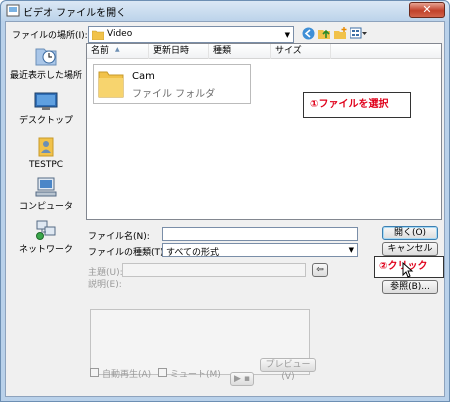 This screenshot has width=450, height=402. Describe the element at coordinates (324, 33) in the screenshot. I see `up-folder-icon` at that location.